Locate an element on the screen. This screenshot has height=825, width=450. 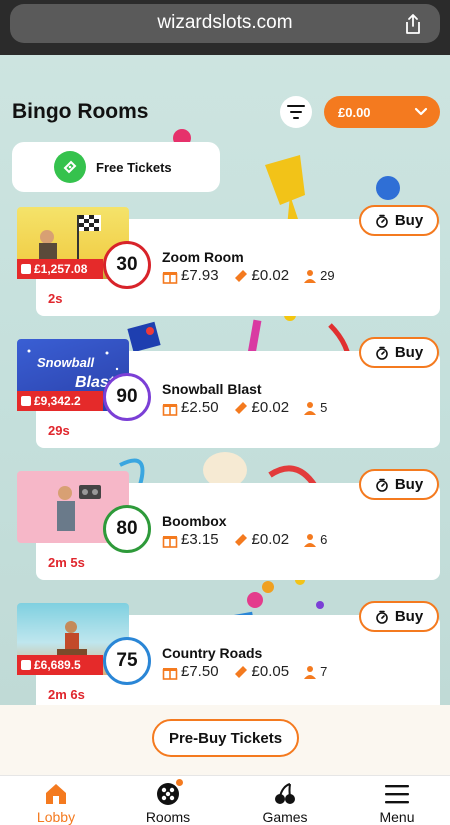
room-stats: £7.50 £0.05 7 is located at coordinates (251, 671).